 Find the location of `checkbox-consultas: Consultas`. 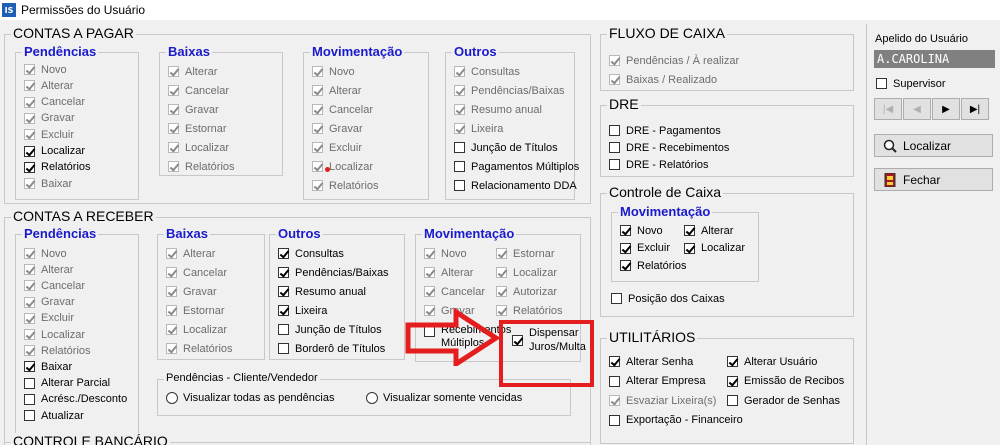

checkbox-consultas: Consultas is located at coordinates (311, 253).